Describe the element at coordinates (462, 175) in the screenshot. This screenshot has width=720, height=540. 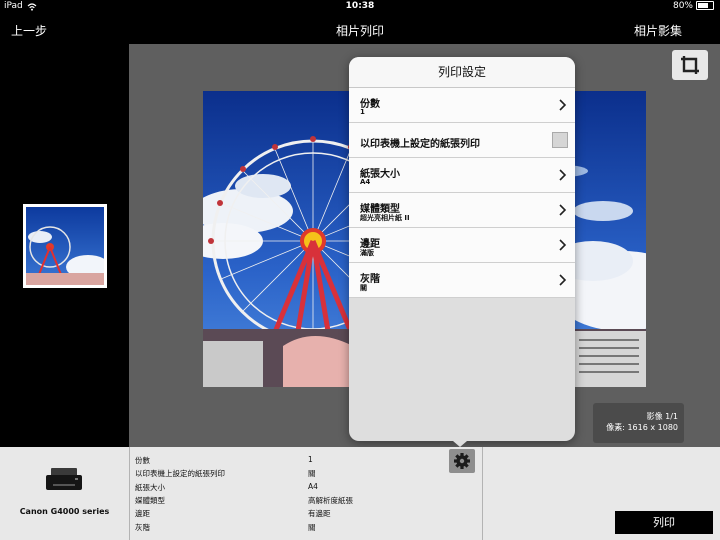
I see `setting-row-paper-size: 紙張大小 A4` at that location.